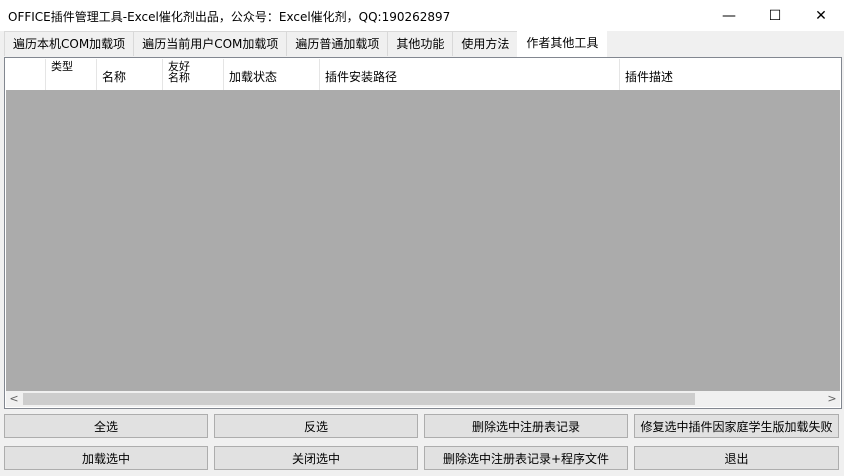  Describe the element at coordinates (114, 77) in the screenshot. I see `column-header-name-label: 名称` at that location.